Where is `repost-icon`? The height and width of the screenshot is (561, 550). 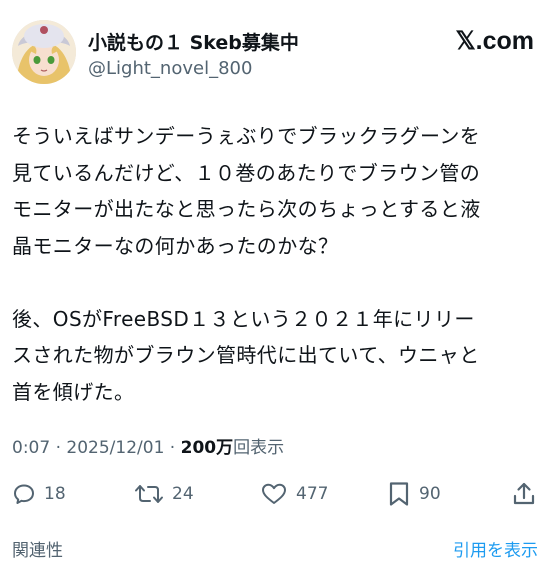
repost-icon is located at coordinates (149, 494).